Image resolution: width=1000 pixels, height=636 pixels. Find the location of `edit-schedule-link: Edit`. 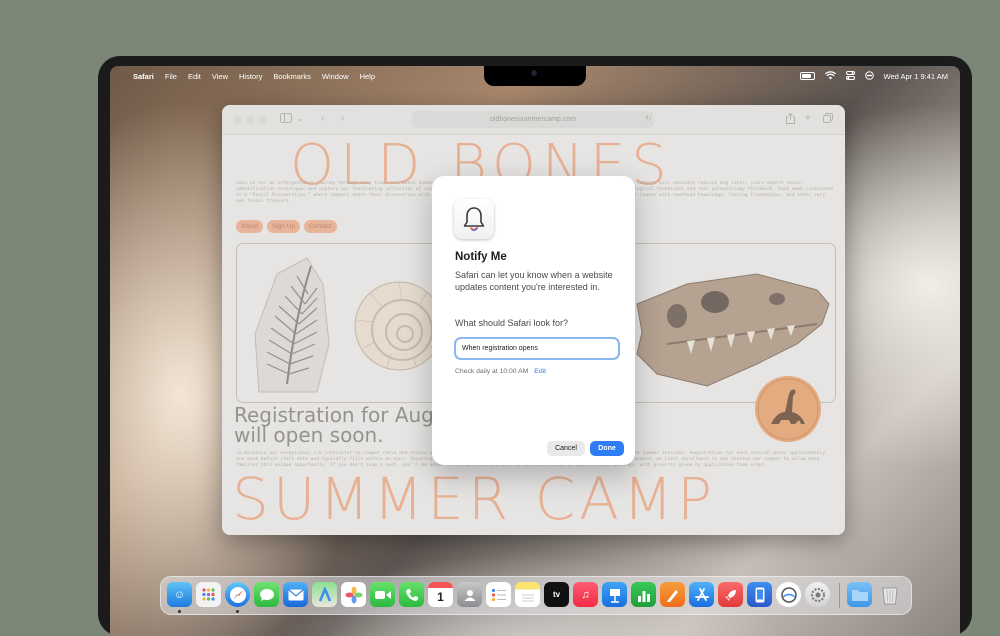

edit-schedule-link: Edit is located at coordinates (540, 371).